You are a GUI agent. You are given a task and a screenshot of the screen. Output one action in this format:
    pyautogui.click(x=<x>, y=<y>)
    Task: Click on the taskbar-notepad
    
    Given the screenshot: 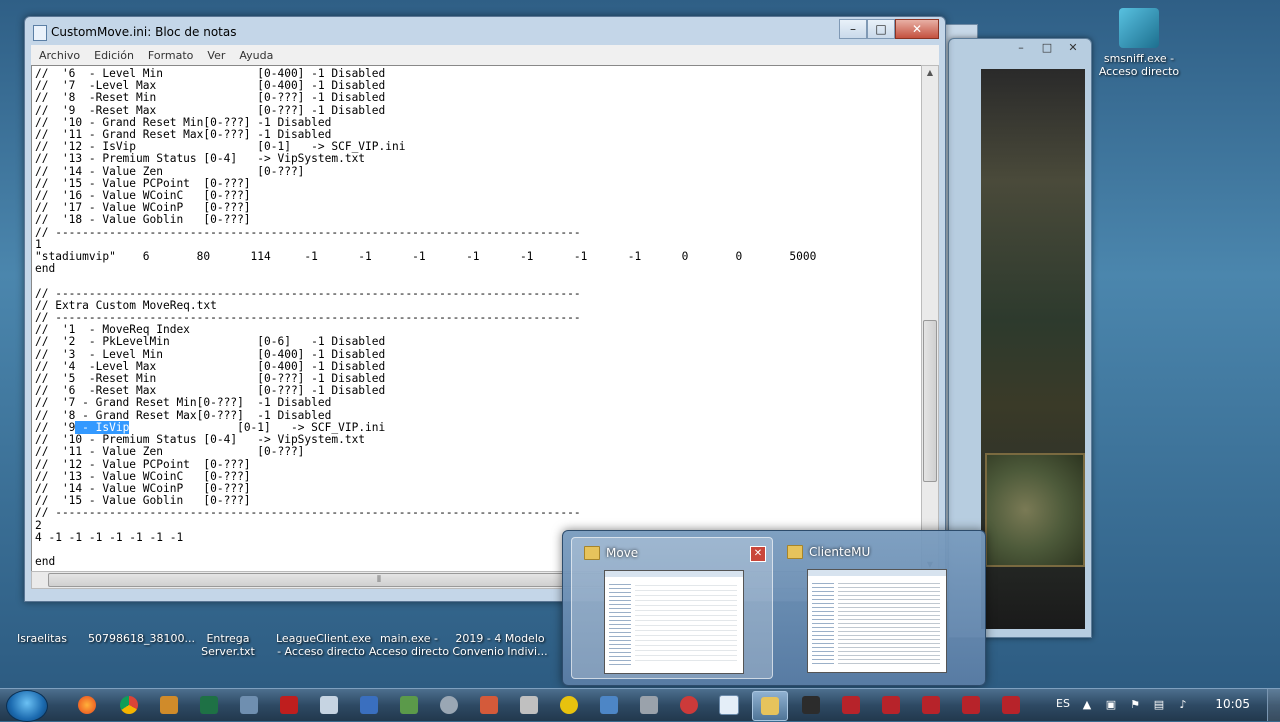 What is the action you would take?
    pyautogui.click(x=729, y=705)
    